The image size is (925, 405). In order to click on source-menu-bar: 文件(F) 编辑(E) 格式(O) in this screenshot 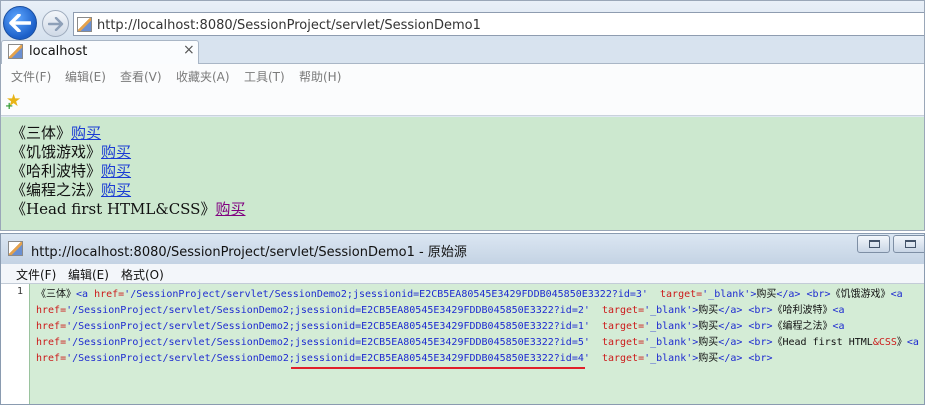, I will do `click(462, 274)`.